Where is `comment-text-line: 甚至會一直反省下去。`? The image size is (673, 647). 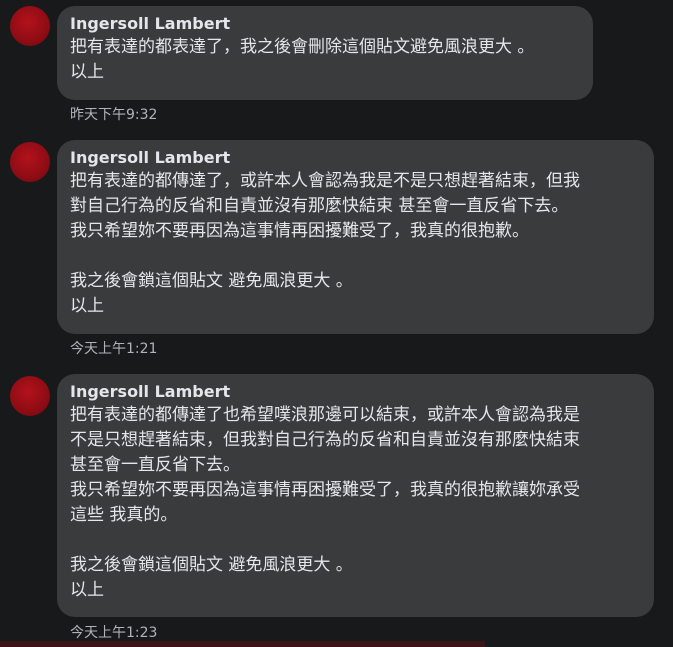
comment-text-line: 甚至會一直反省下去。 is located at coordinates (155, 465).